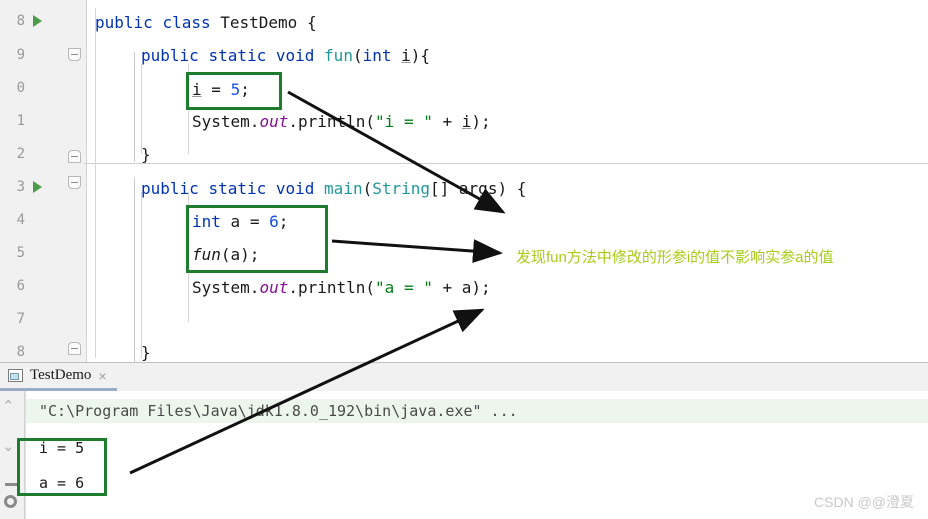 This screenshot has height=519, width=928. What do you see at coordinates (464, 377) in the screenshot?
I see `console-tab-bar: TestDemo ×` at bounding box center [464, 377].